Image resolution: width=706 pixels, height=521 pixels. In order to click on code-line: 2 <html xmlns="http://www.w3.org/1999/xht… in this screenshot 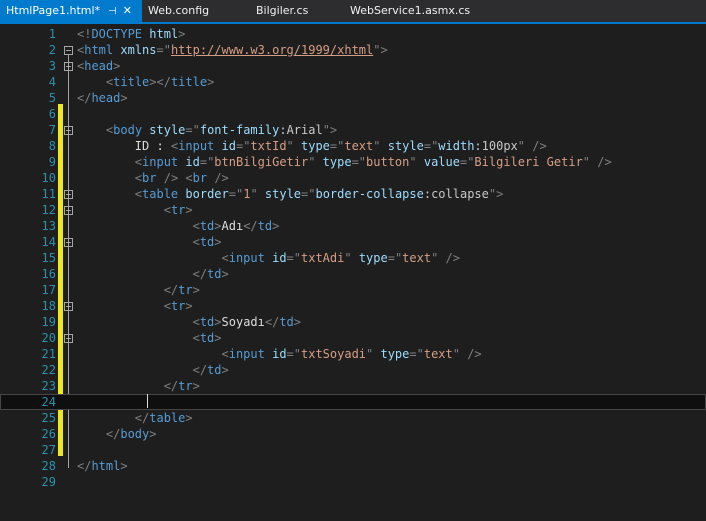, I will do `click(353, 50)`.